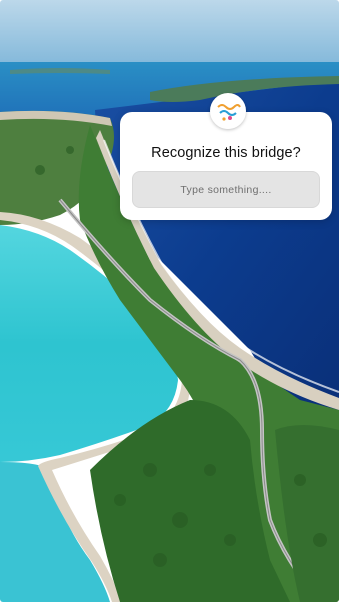 The image size is (339, 602). Describe the element at coordinates (226, 153) in the screenshot. I see `question-title: Recognize this bridge?` at that location.